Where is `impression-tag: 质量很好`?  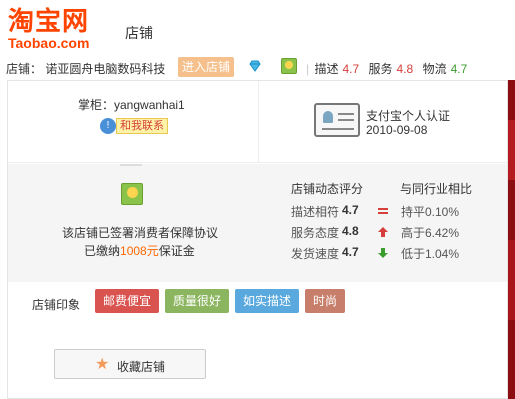 impression-tag: 质量很好 is located at coordinates (197, 301).